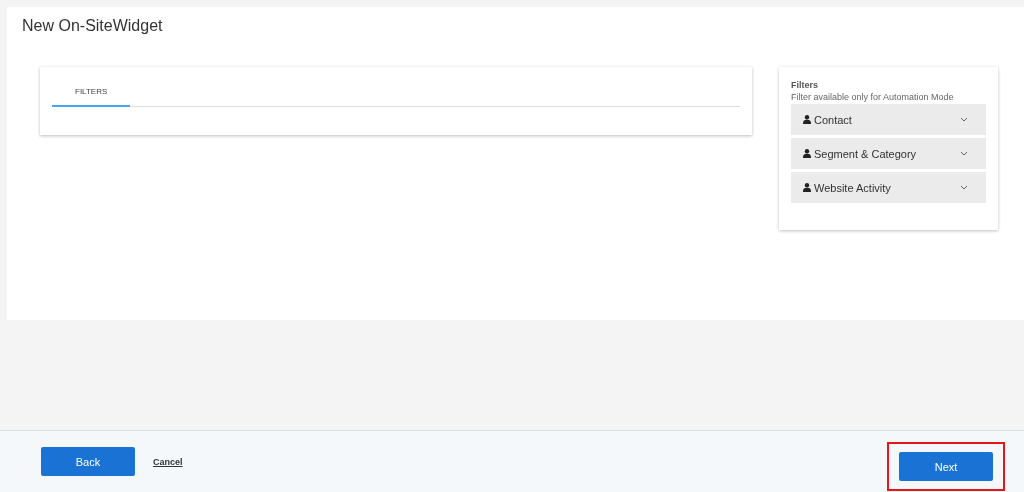  I want to click on group-label: Segment & Category, so click(865, 153).